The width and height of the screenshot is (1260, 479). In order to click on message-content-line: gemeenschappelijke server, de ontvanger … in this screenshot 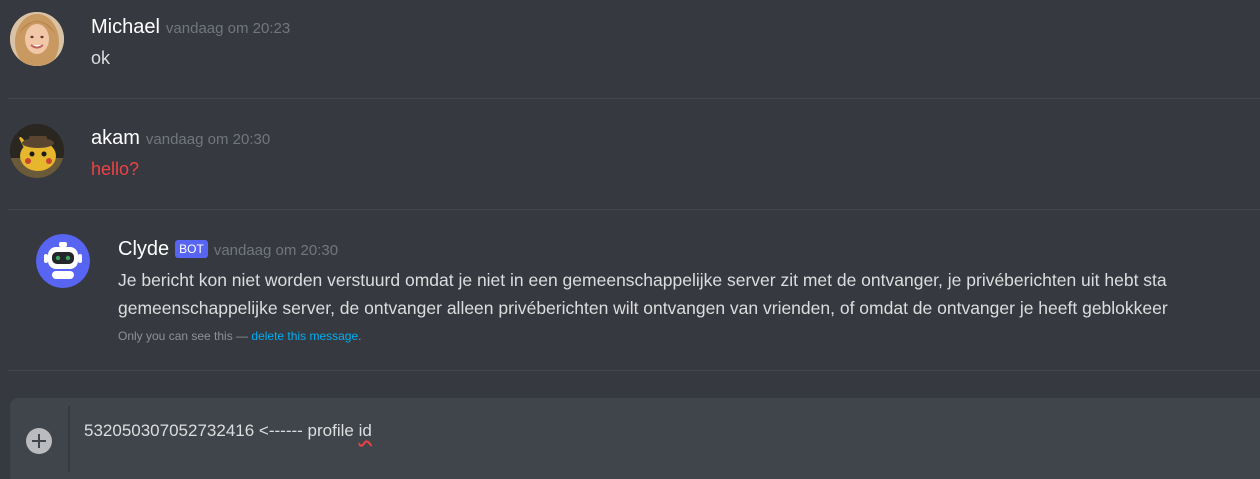, I will do `click(643, 308)`.